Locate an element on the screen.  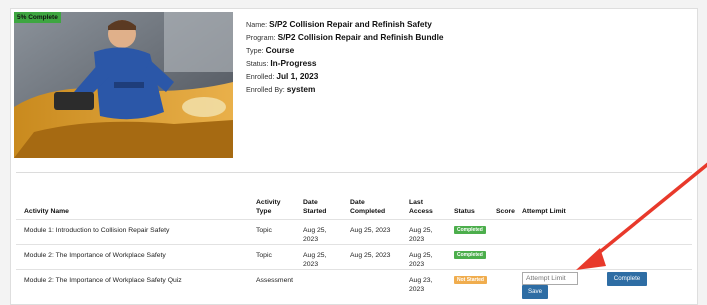
progress-bar: 5% Complete is located at coordinates (37, 17).